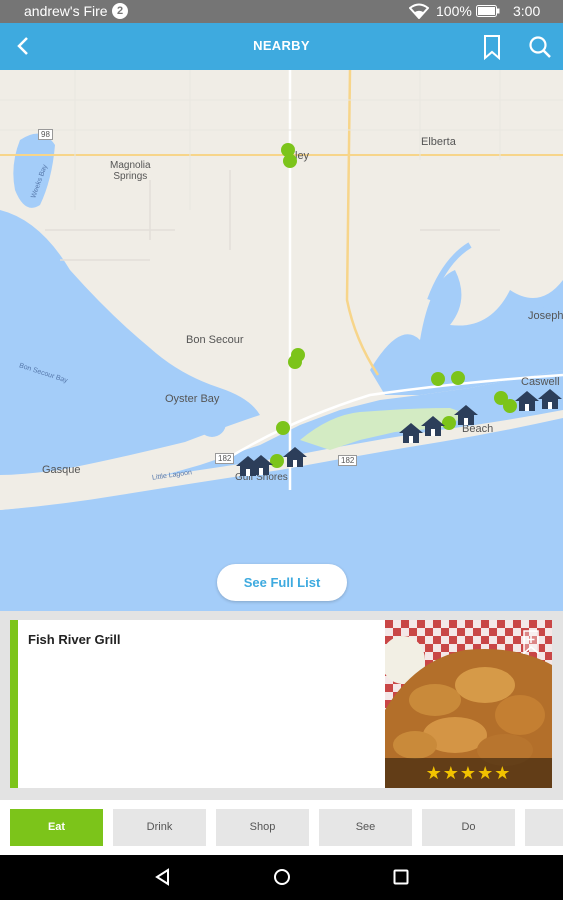 Image resolution: width=563 pixels, height=900 pixels. What do you see at coordinates (45, 134) in the screenshot?
I see `map-label-route-98: 98` at bounding box center [45, 134].